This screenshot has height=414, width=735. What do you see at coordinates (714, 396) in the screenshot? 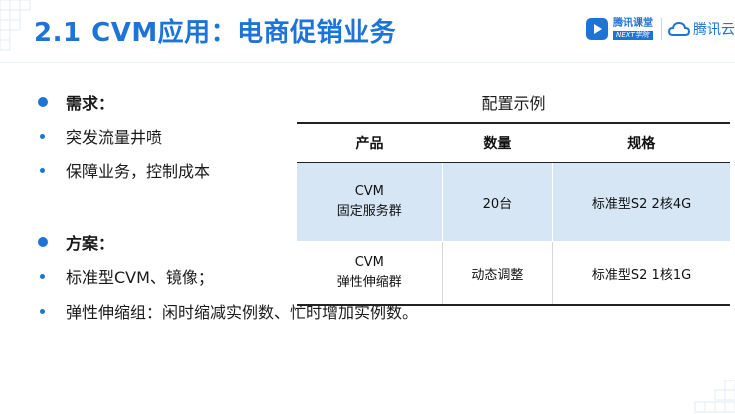
I see `corner-grid-decoration-bottom` at bounding box center [714, 396].